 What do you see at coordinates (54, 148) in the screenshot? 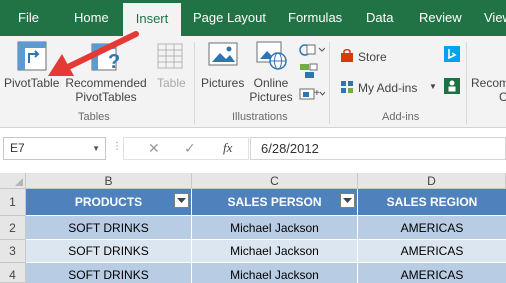
I see `name-box: E7 ▼` at bounding box center [54, 148].